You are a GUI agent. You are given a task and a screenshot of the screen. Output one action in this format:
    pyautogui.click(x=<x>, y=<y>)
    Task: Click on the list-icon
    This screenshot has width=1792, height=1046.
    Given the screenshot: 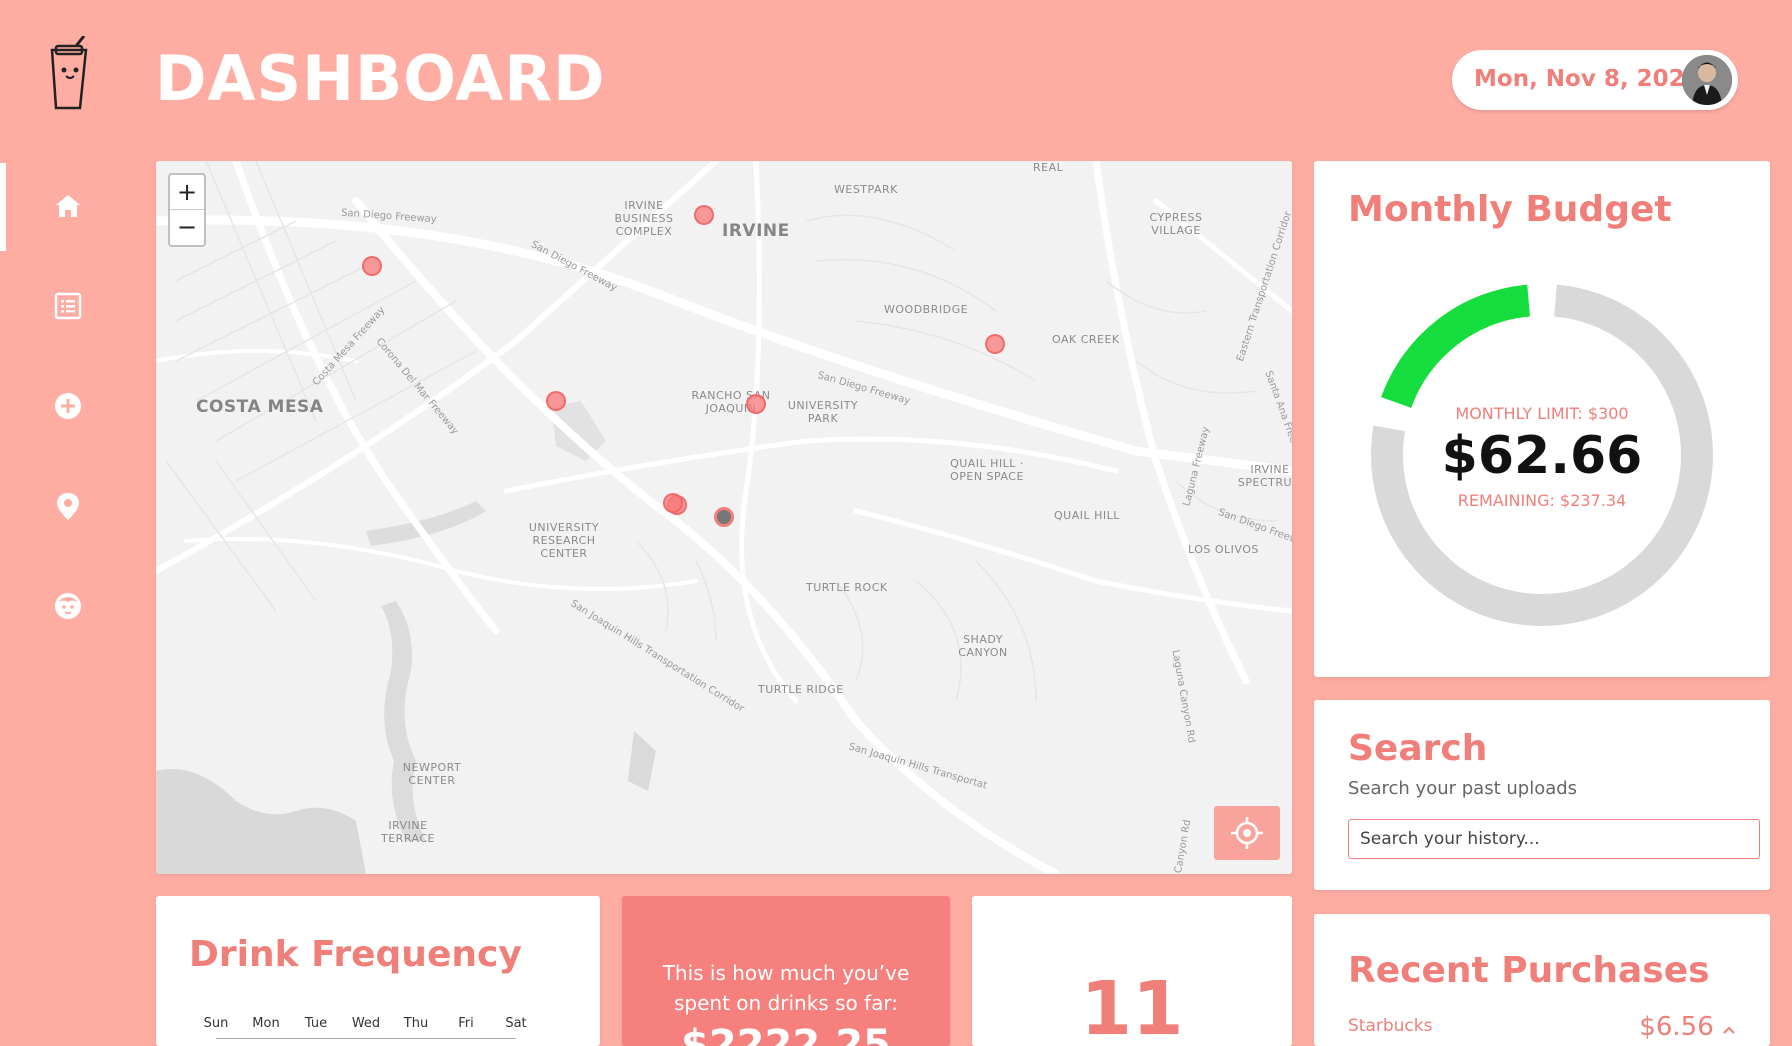 What is the action you would take?
    pyautogui.click(x=68, y=306)
    